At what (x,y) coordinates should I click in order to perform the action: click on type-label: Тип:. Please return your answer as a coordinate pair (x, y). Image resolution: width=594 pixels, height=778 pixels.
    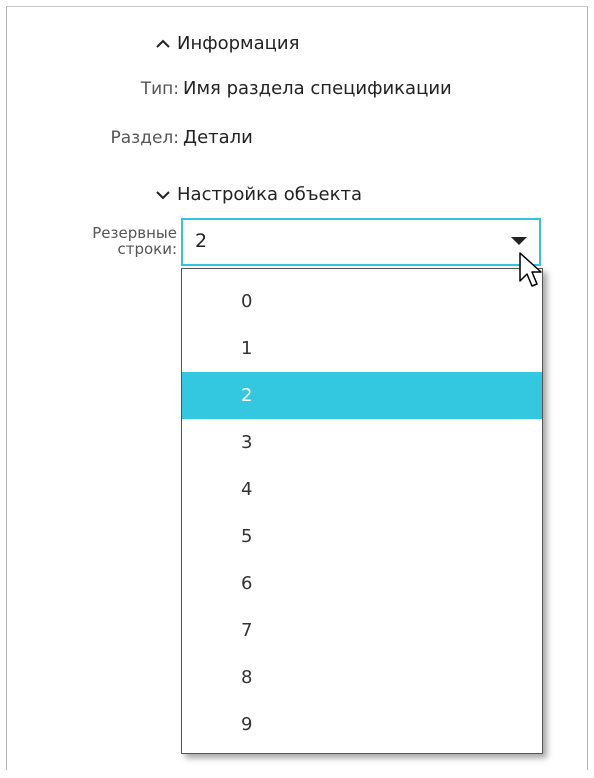
    Looking at the image, I should click on (159, 89).